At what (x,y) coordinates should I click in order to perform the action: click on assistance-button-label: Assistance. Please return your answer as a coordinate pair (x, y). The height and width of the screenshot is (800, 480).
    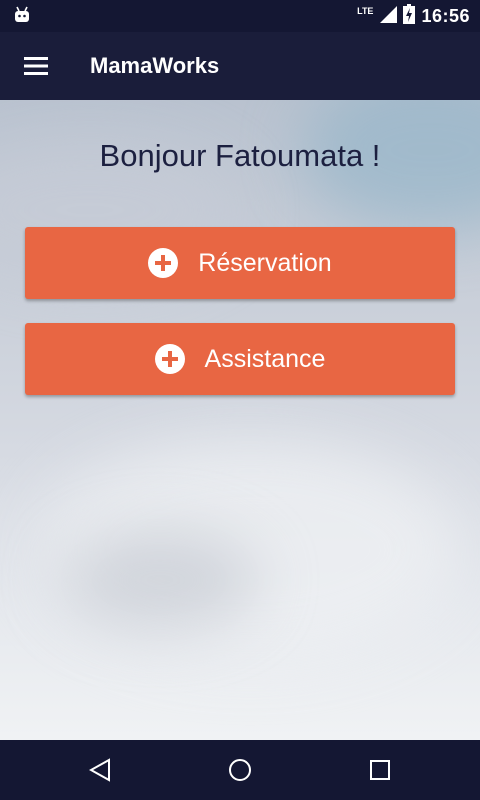
    Looking at the image, I should click on (265, 358).